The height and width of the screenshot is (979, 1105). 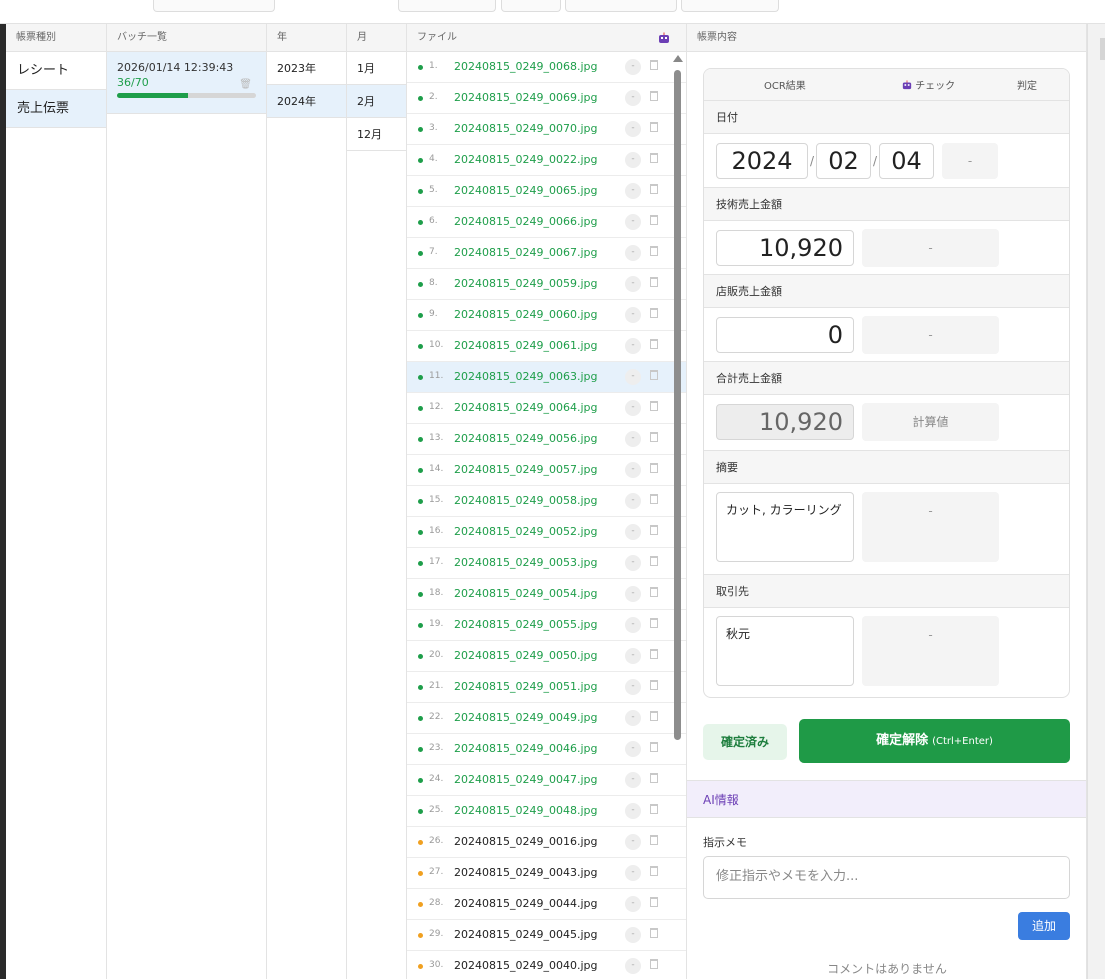 I want to click on file-row: 27. 20240815_0249_0043.jpg -, so click(x=546, y=873).